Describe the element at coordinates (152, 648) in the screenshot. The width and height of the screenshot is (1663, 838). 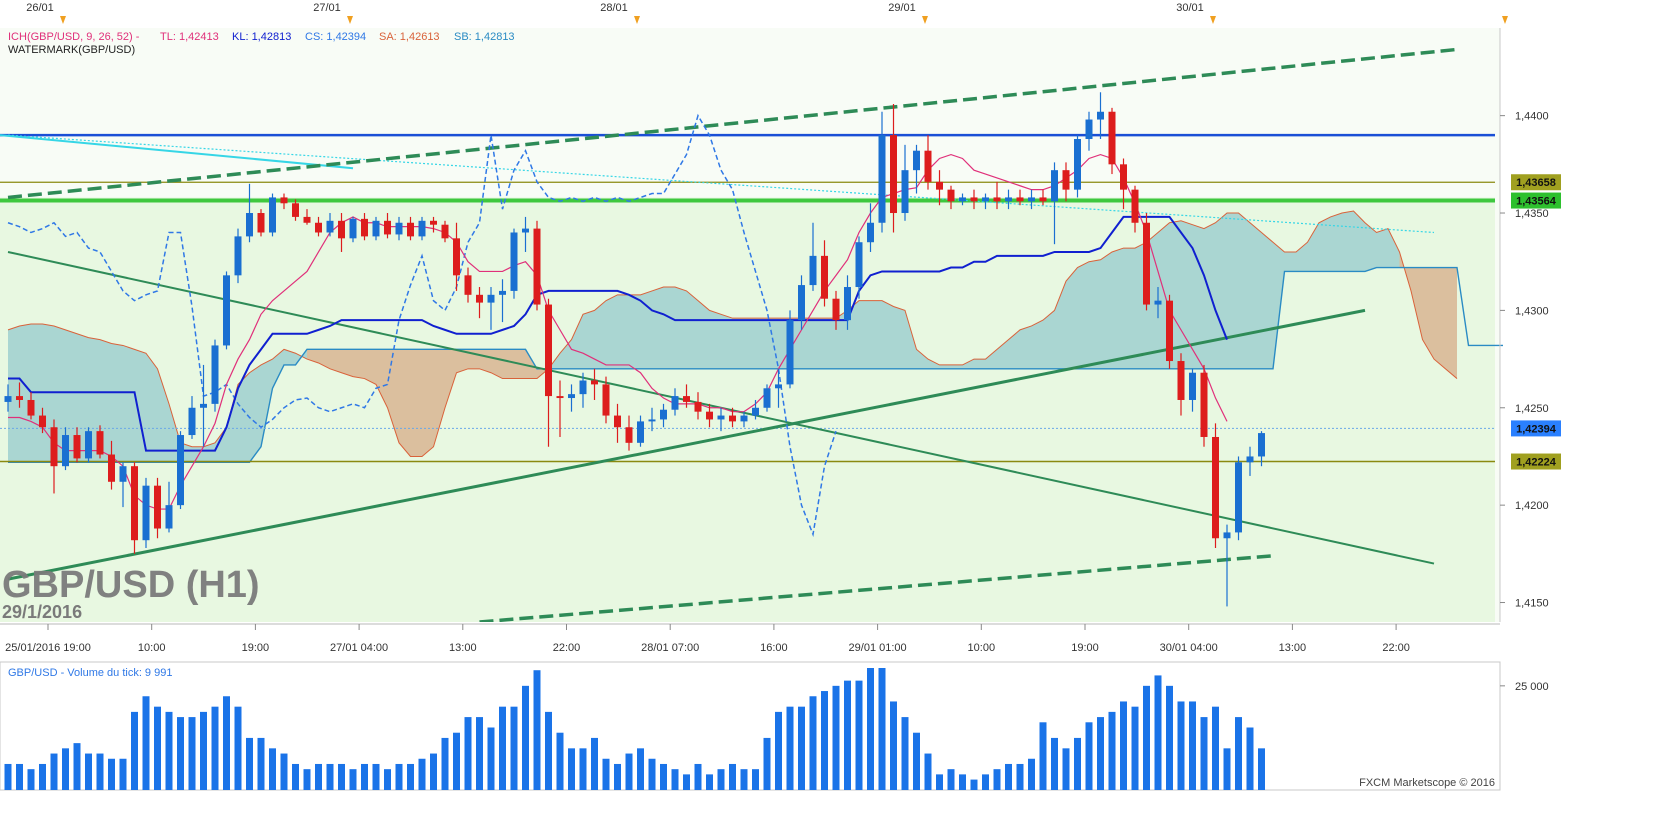
I see `time-tick-label: 10:00` at that location.